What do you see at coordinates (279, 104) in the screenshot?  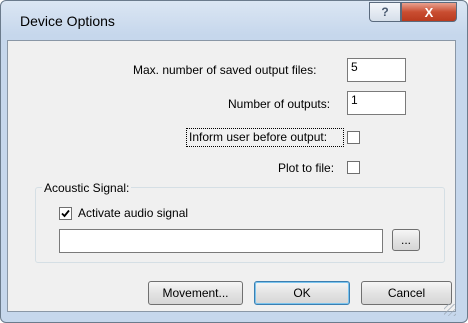 I see `number-of-outputs-label: Number of outputs:` at bounding box center [279, 104].